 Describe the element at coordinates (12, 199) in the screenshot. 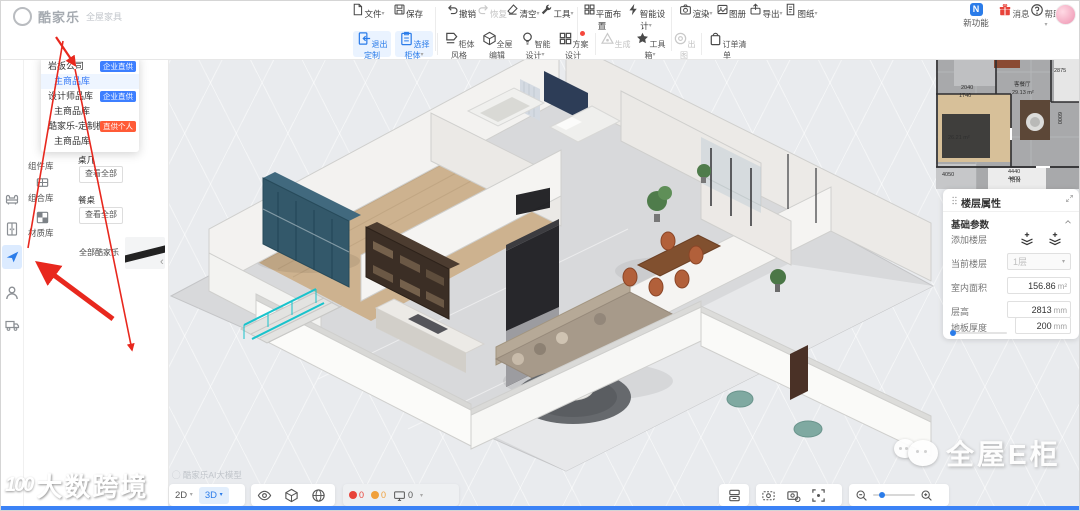

I see `sofa-library-icon` at that location.